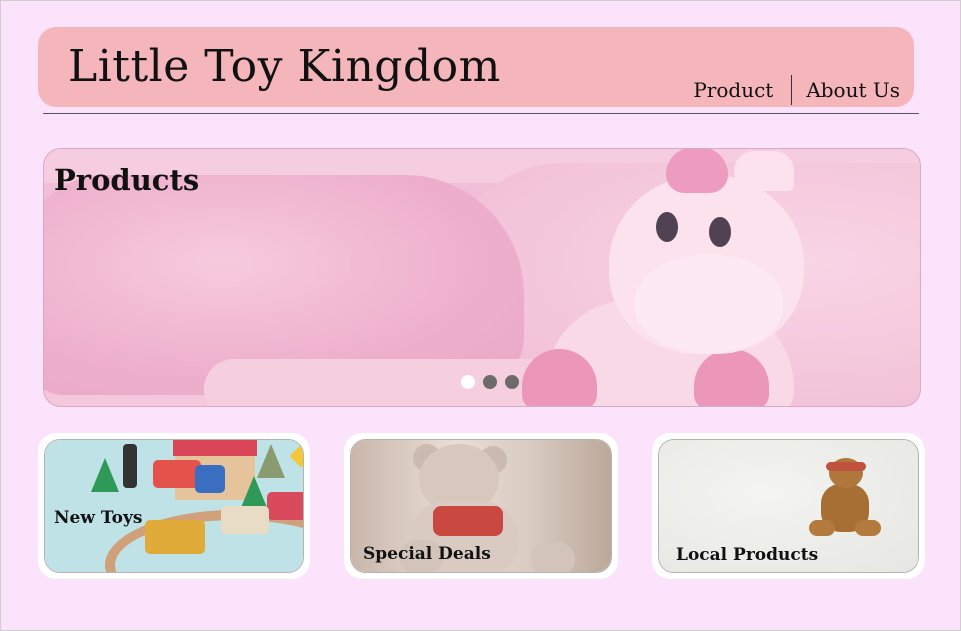 This screenshot has width=961, height=631. What do you see at coordinates (98, 518) in the screenshot?
I see `card-label: New Toys` at bounding box center [98, 518].